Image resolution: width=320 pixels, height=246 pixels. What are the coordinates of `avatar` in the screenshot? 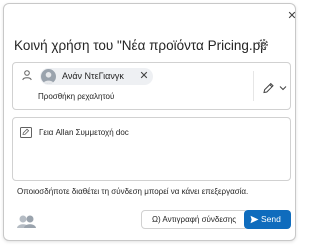 It's located at (48, 76).